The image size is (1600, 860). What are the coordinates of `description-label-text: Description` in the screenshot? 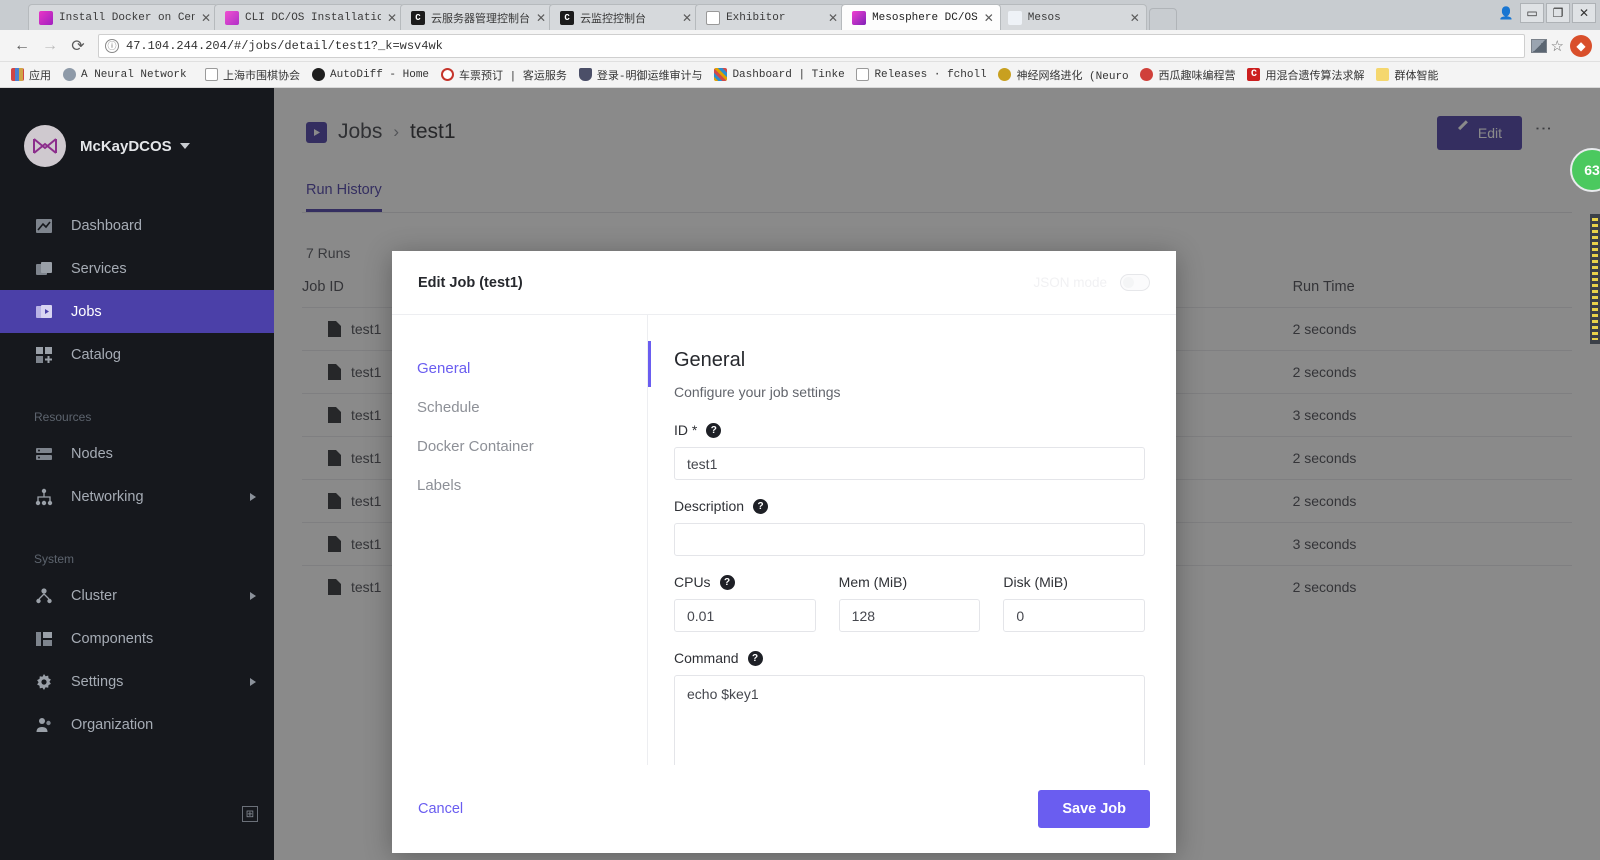 It's located at (709, 506).